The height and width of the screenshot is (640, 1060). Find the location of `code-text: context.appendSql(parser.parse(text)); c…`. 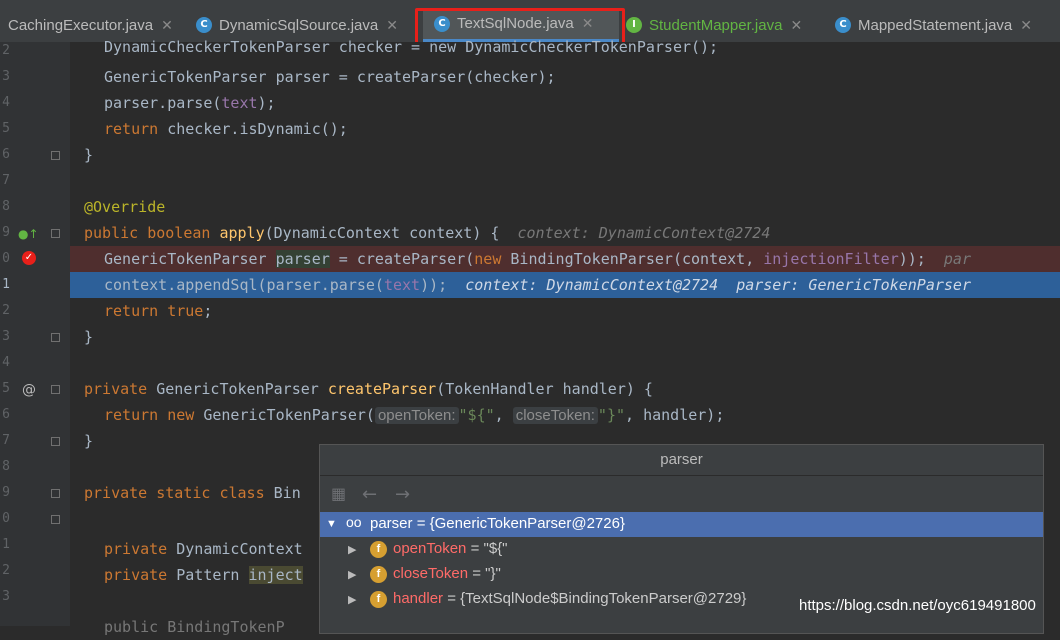

code-text: context.appendSql(parser.parse(text)); c… is located at coordinates (537, 285).